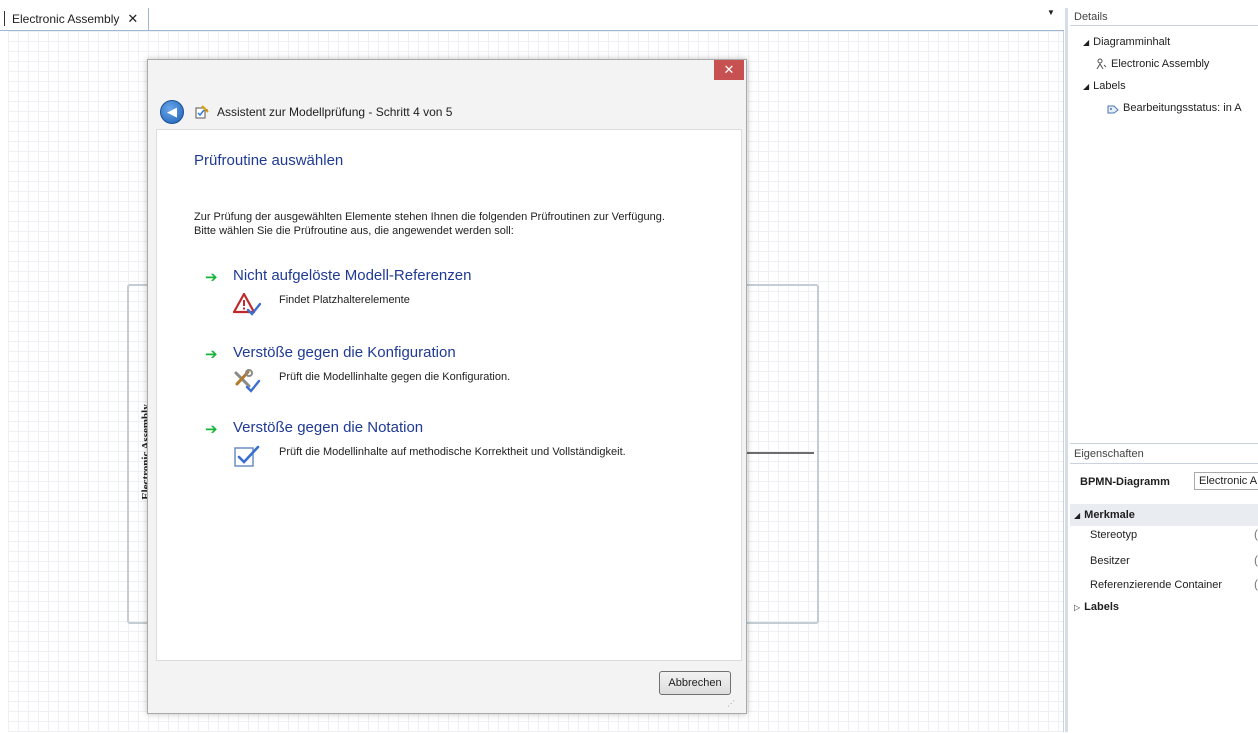 The width and height of the screenshot is (1258, 733). I want to click on tab-electronic-assembly: Electronic Assembly ✕, so click(74, 19).